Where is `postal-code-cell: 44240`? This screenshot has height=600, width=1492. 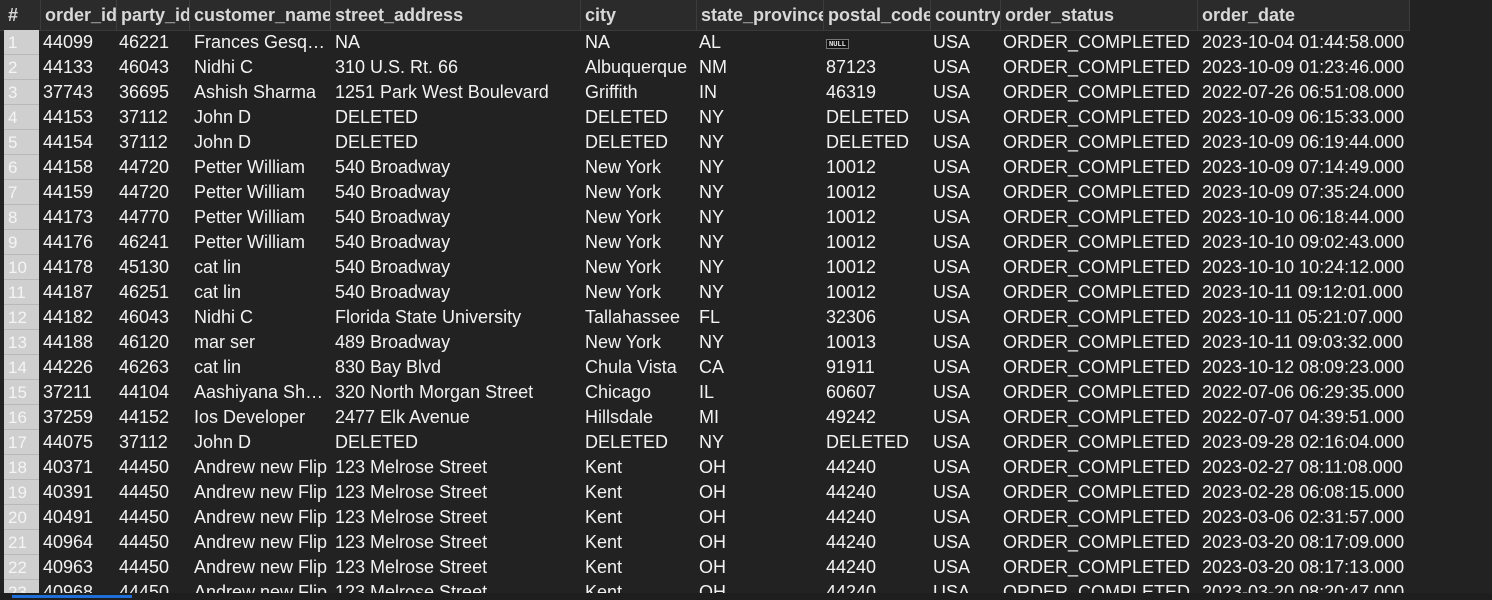 postal-code-cell: 44240 is located at coordinates (875, 542).